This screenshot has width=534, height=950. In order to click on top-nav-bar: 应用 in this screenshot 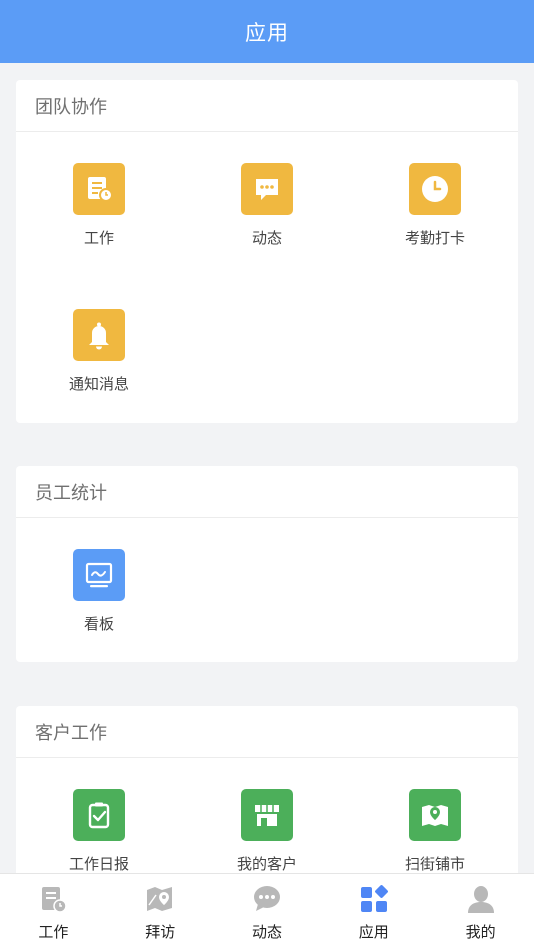, I will do `click(267, 31)`.